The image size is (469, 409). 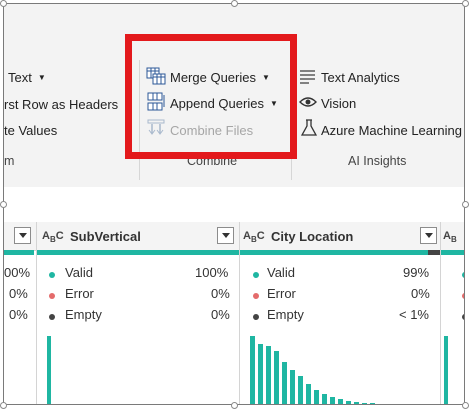 I want to click on column-name: SubVertical, so click(x=105, y=236).